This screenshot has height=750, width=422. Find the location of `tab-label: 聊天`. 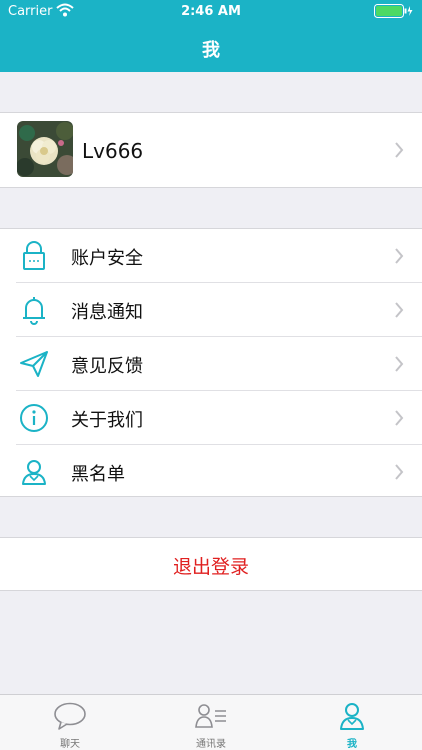

tab-label: 聊天 is located at coordinates (70, 744).